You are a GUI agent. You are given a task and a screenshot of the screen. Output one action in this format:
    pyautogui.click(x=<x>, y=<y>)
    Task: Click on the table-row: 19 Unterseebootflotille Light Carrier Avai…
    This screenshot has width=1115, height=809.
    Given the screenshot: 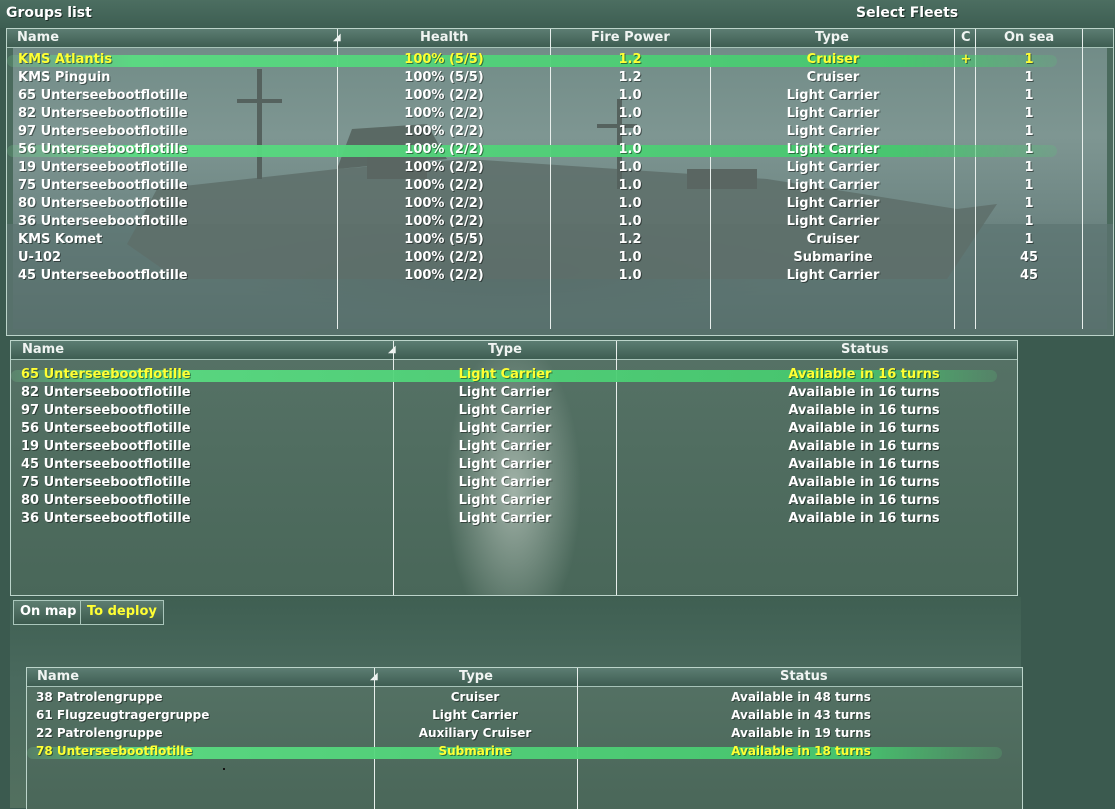 What is the action you would take?
    pyautogui.click(x=514, y=447)
    